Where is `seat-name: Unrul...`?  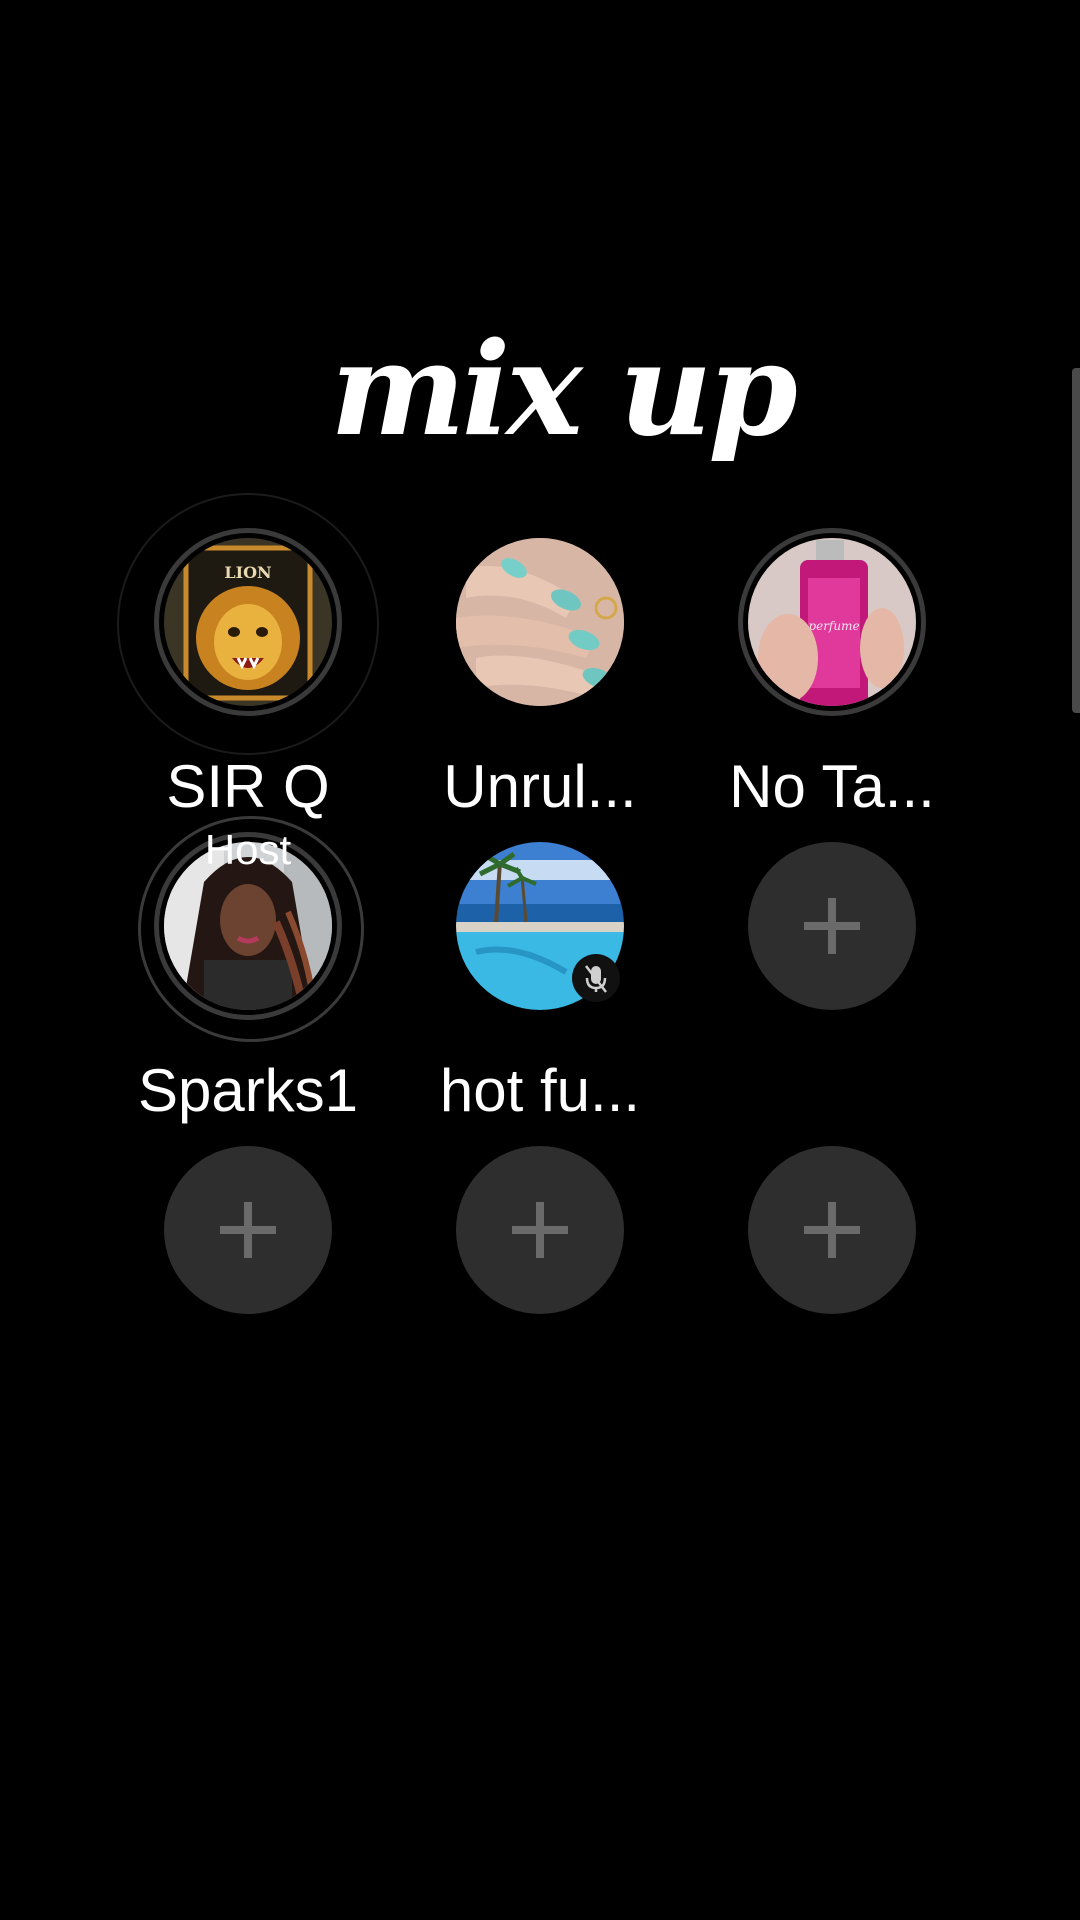 seat-name: Unrul... is located at coordinates (540, 786).